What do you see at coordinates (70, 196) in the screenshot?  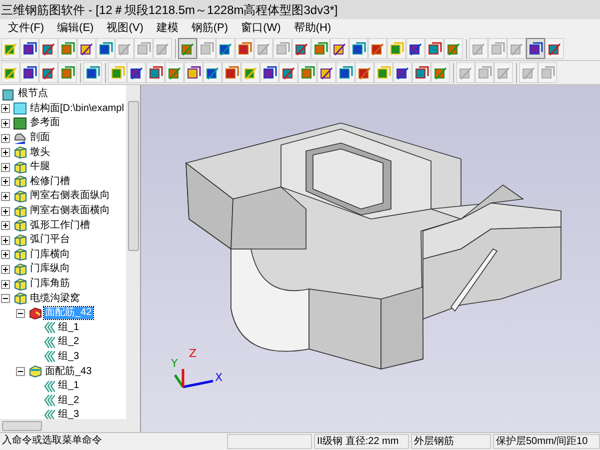 I see `tree-item: 闸室右侧表面纵向` at bounding box center [70, 196].